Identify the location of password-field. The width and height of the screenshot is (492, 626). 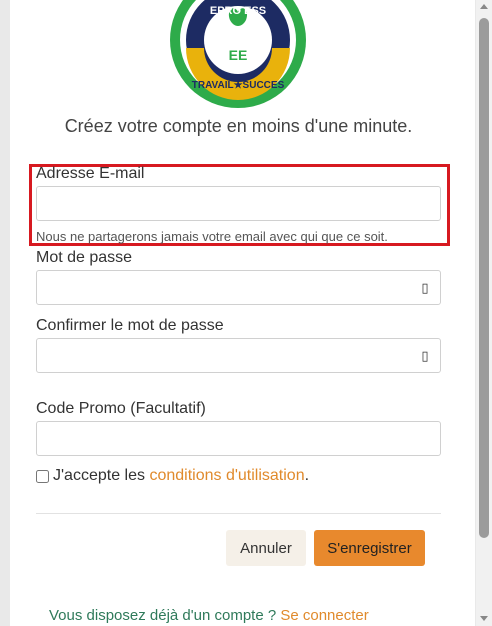
(238, 287).